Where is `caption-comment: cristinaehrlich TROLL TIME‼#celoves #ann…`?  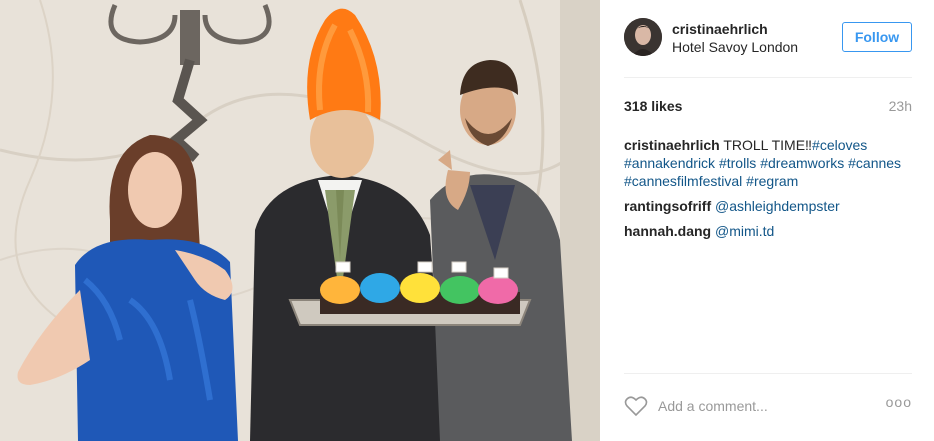 caption-comment: cristinaehrlich TROLL TIME‼#celoves #ann… is located at coordinates (768, 163).